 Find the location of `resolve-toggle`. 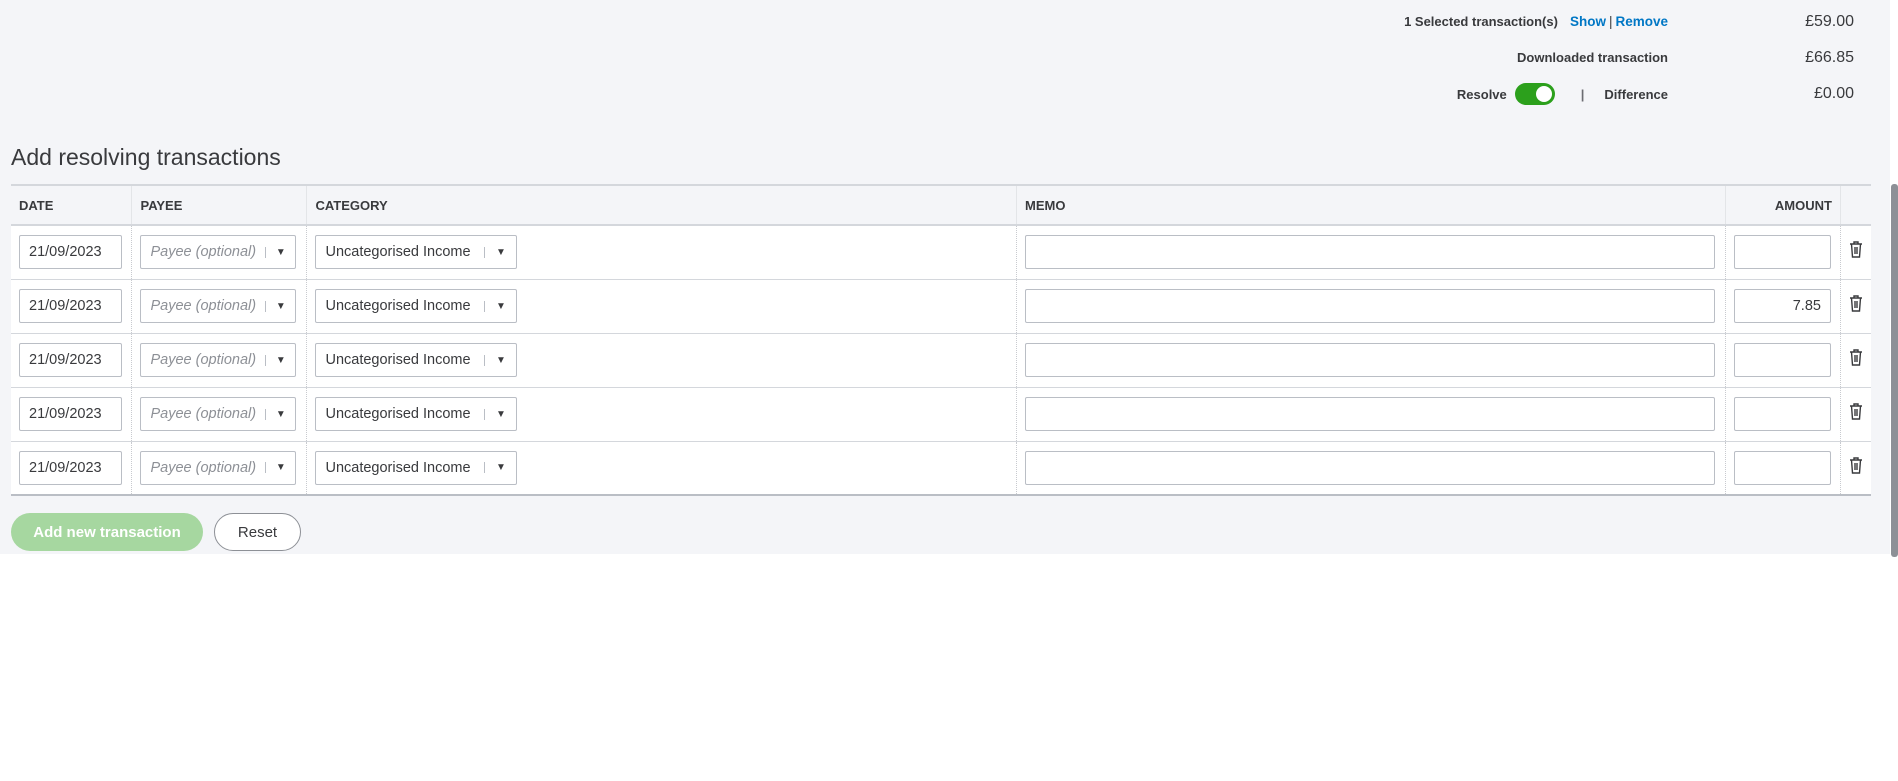

resolve-toggle is located at coordinates (1534, 94).